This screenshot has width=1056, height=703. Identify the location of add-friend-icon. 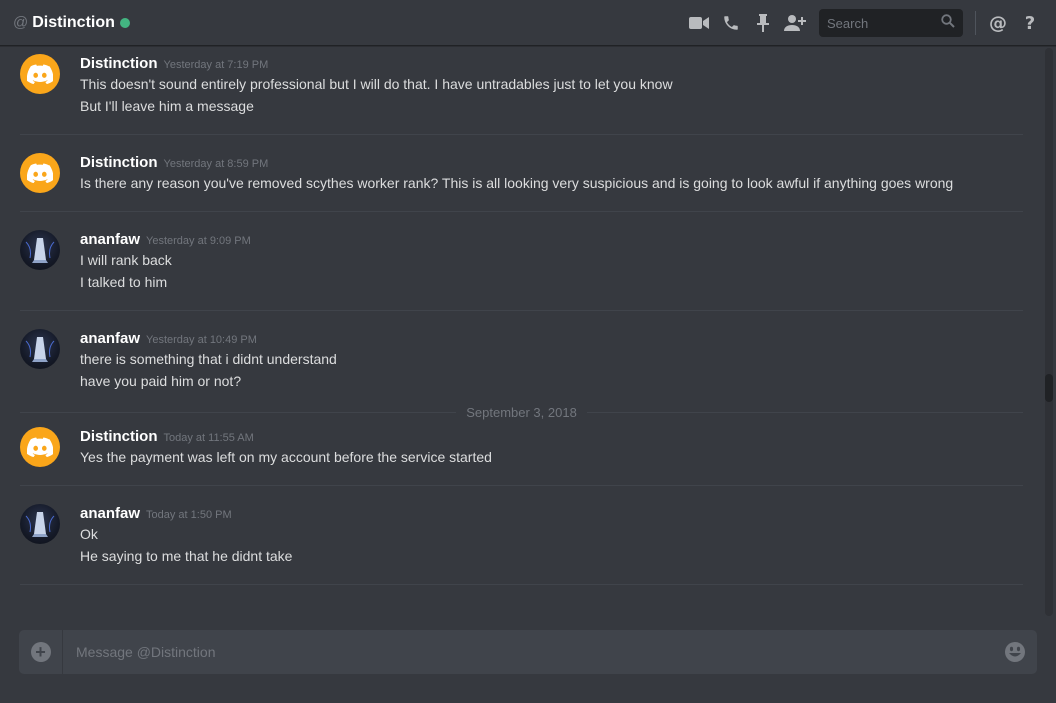
(795, 23).